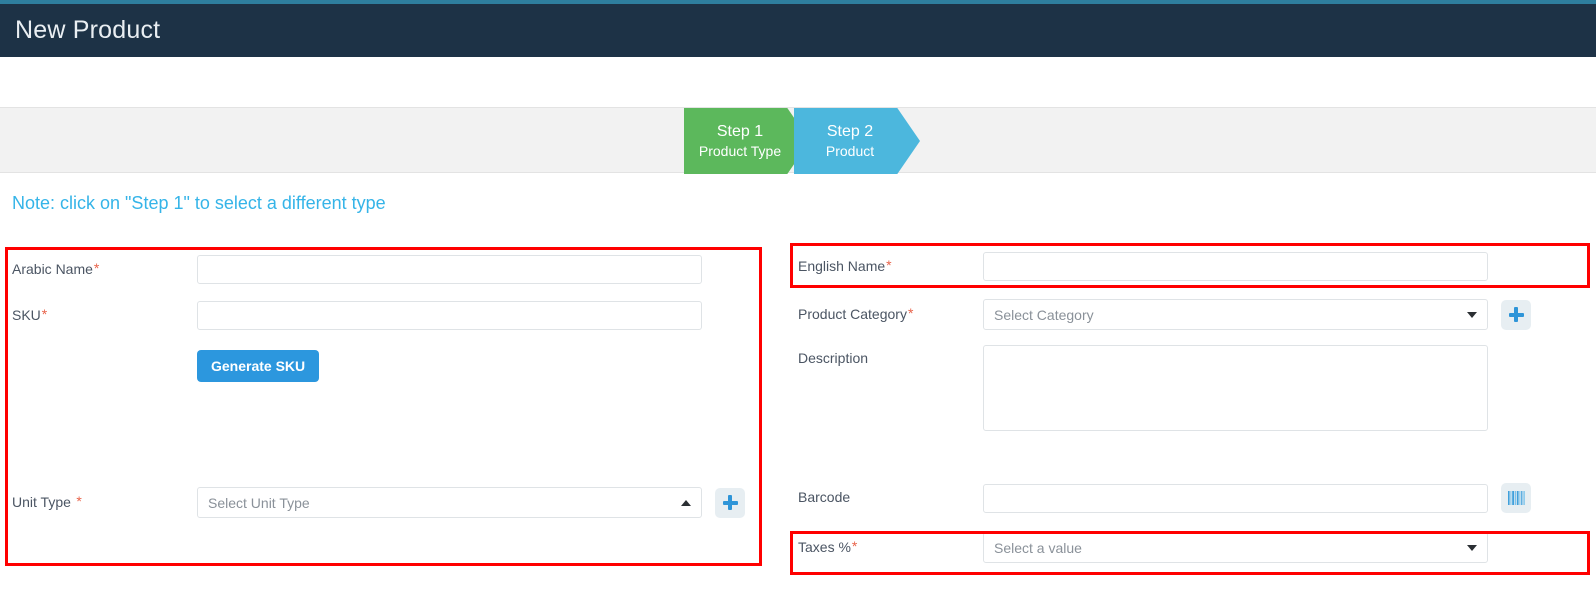 This screenshot has width=1596, height=606. What do you see at coordinates (1235, 266) in the screenshot?
I see `english-name-input` at bounding box center [1235, 266].